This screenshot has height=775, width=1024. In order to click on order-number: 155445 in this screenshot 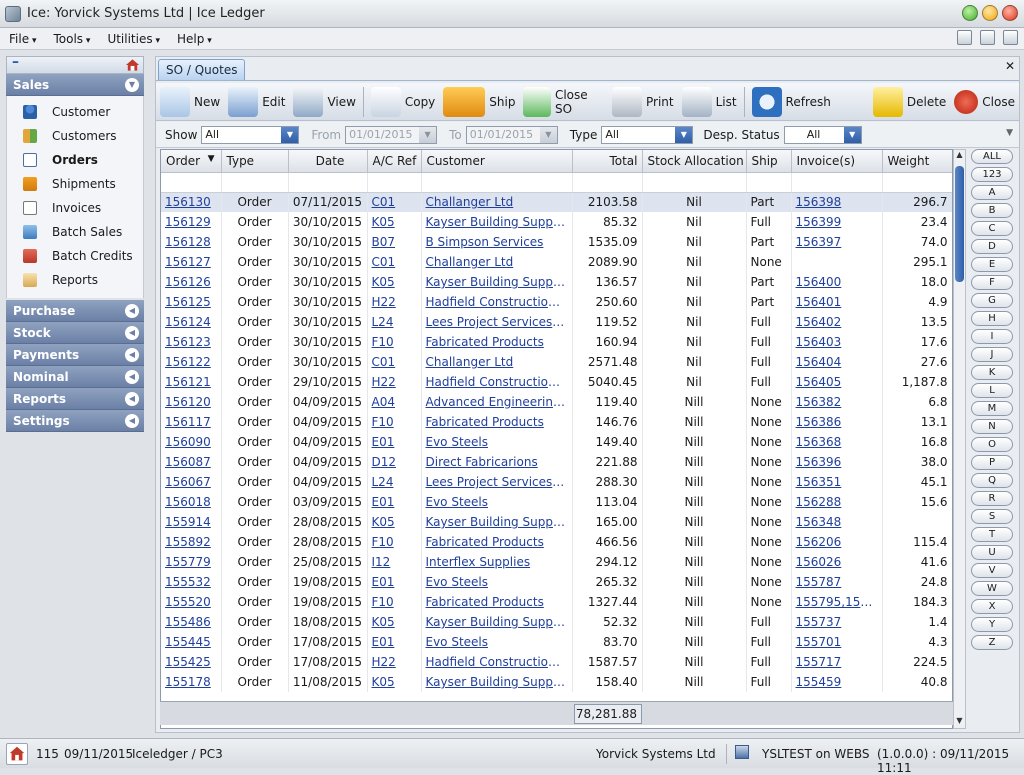, I will do `click(191, 642)`.